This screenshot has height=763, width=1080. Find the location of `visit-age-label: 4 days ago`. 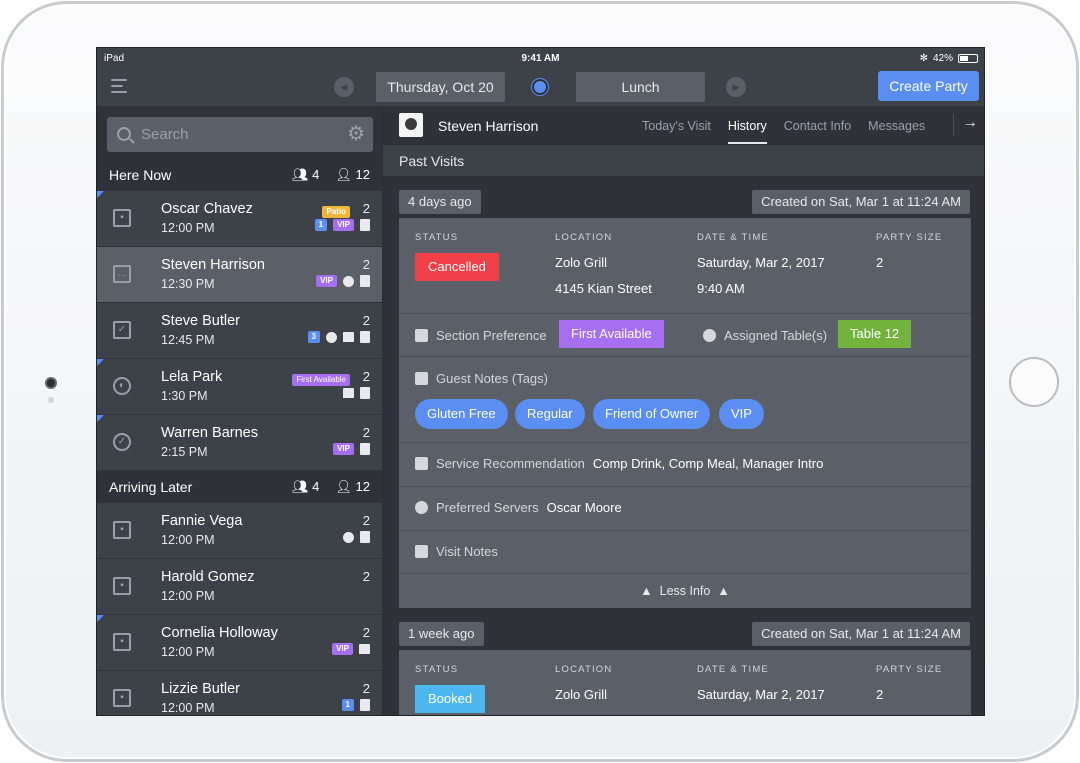

visit-age-label: 4 days ago is located at coordinates (440, 202).